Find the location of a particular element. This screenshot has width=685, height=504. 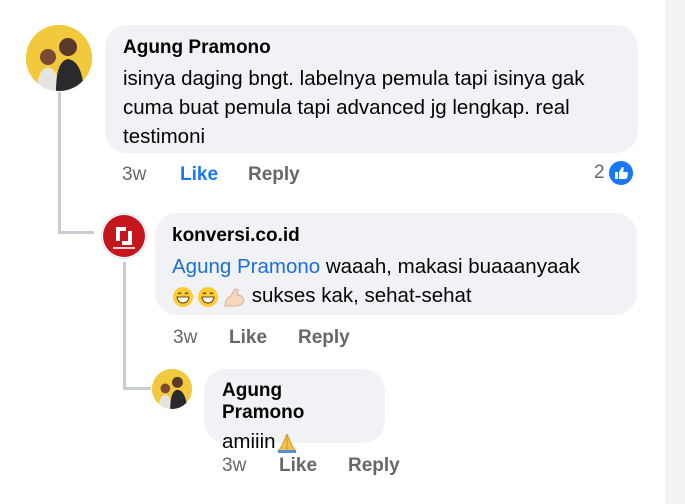

konversi-logo is located at coordinates (124, 236).